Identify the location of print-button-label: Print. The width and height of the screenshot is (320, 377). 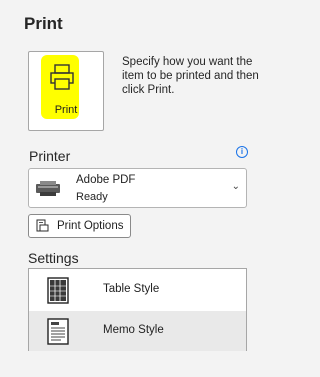
(66, 110).